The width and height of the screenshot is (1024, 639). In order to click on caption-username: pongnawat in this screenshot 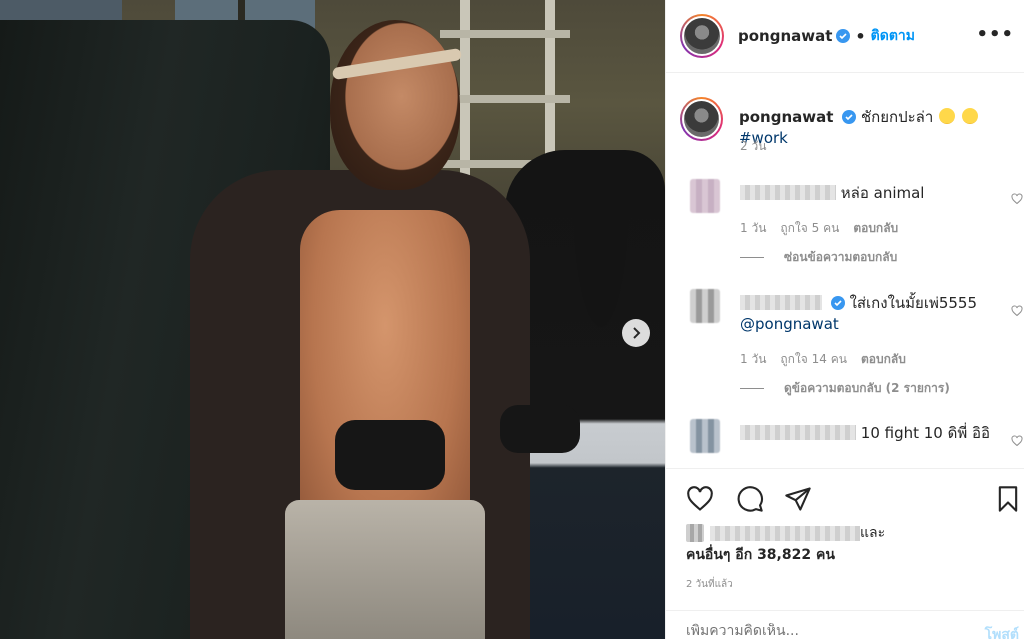, I will do `click(786, 117)`.